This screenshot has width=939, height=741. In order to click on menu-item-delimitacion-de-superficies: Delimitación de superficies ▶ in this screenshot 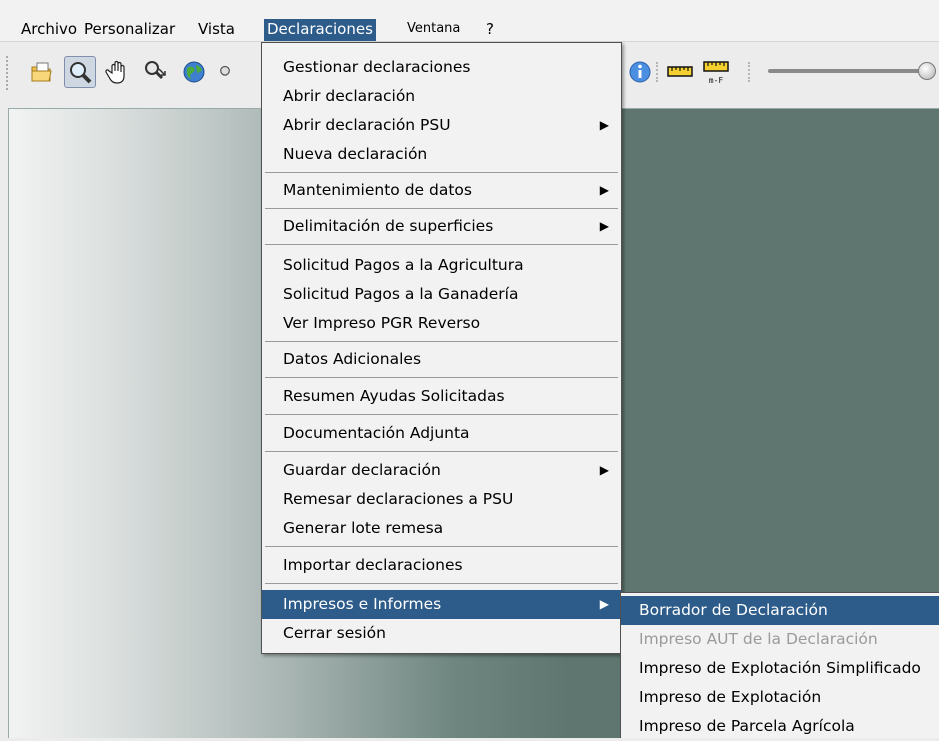, I will do `click(441, 226)`.